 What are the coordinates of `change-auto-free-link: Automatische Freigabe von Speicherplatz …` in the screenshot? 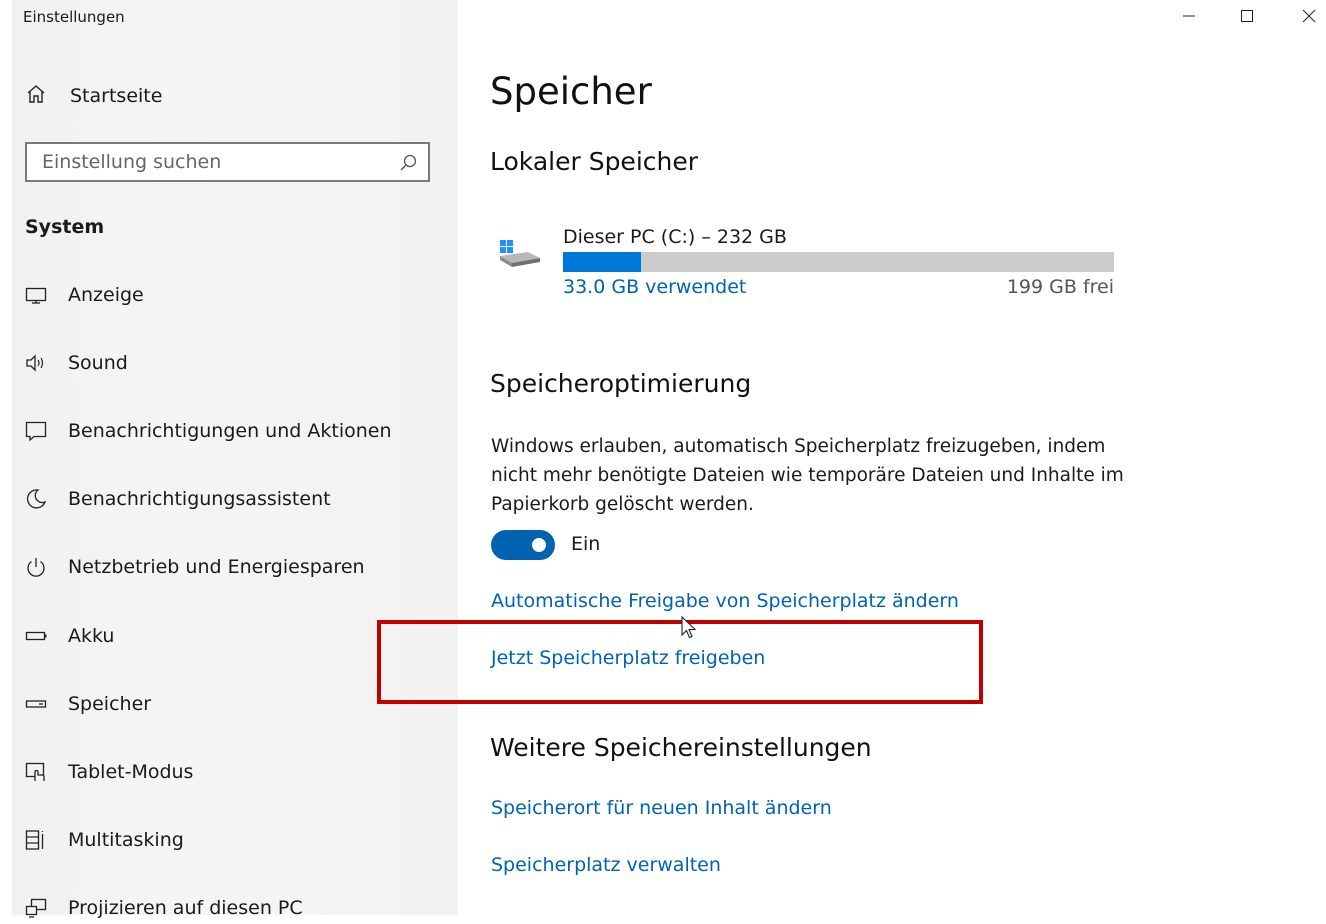 It's located at (725, 601).